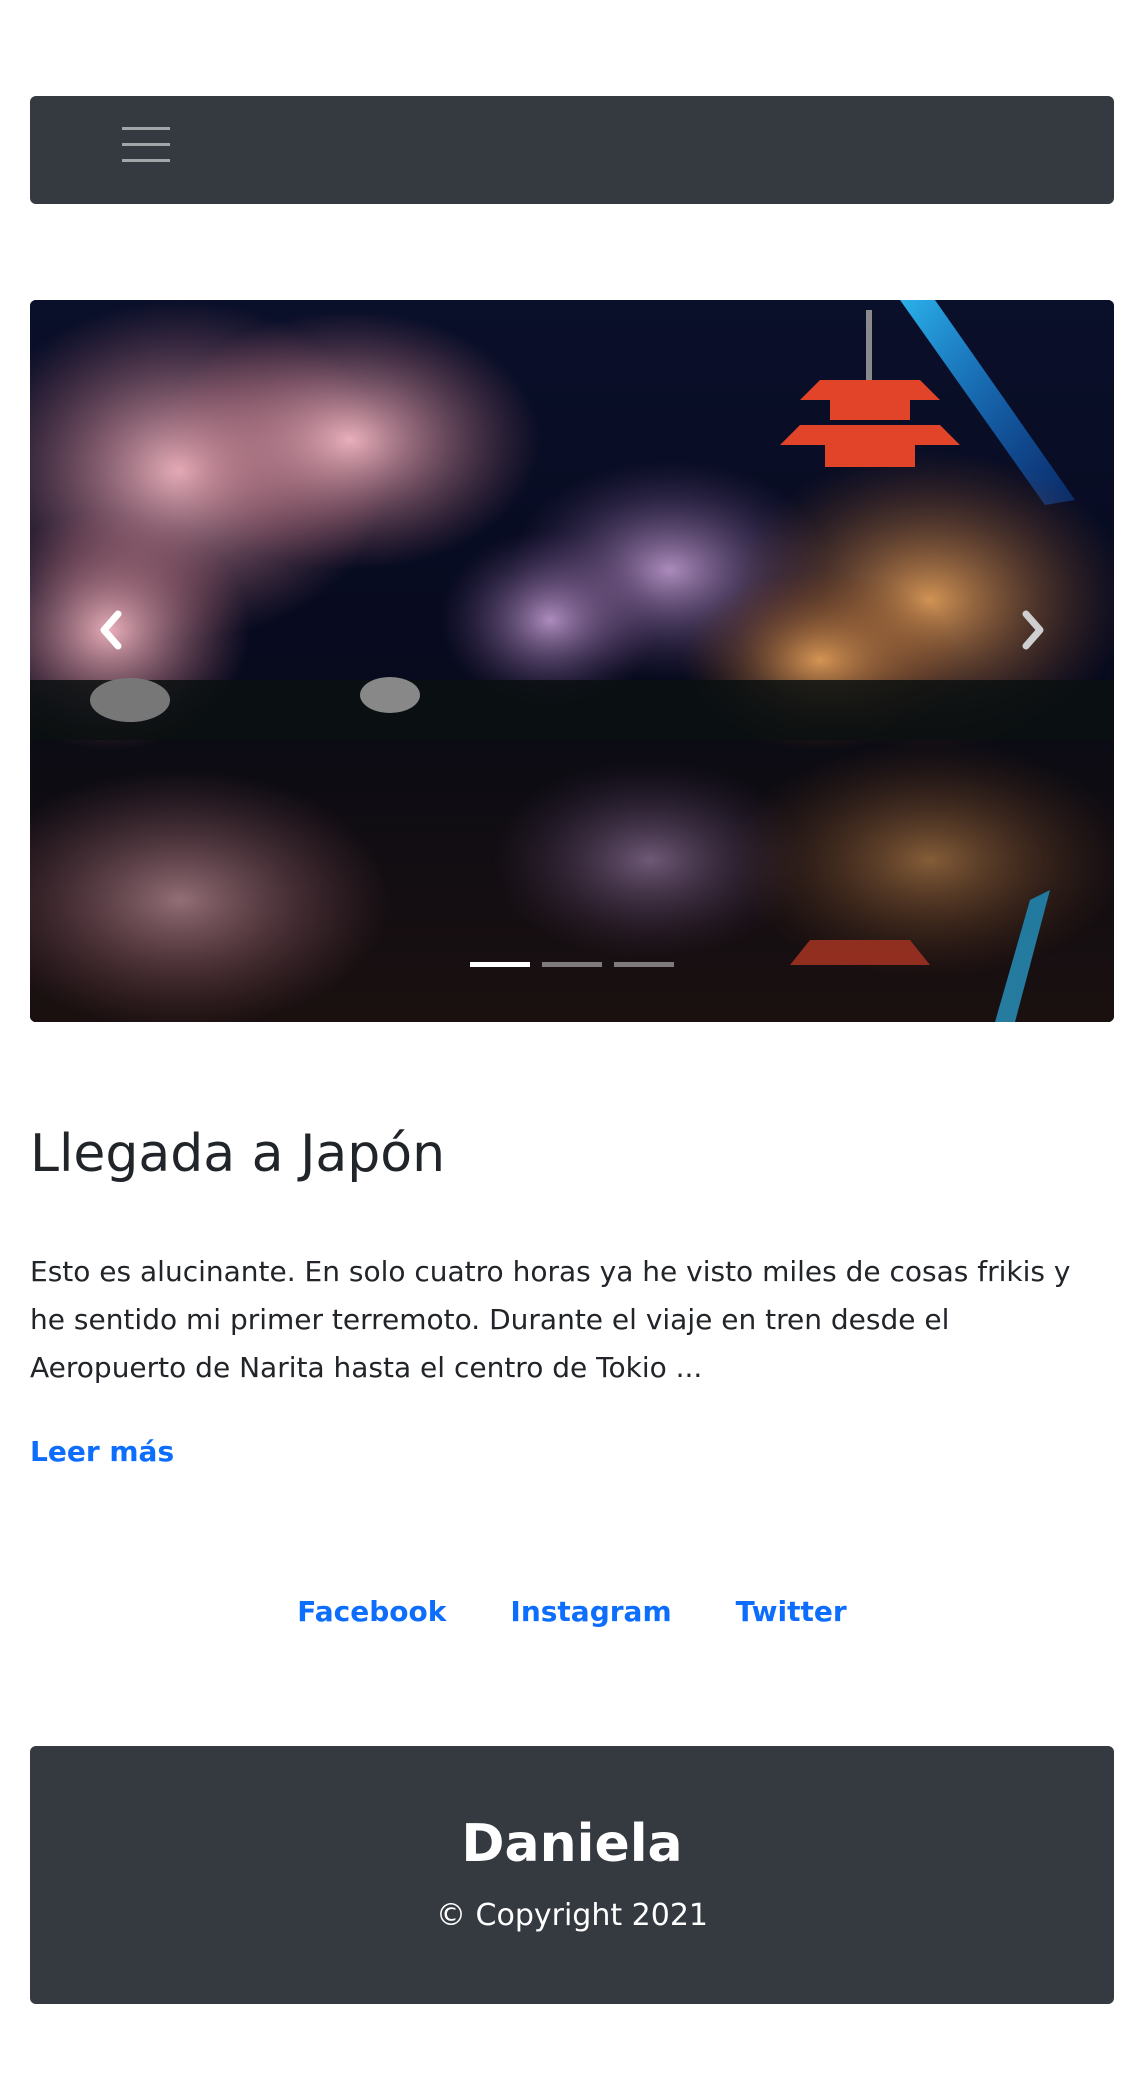 The image size is (1144, 2100). What do you see at coordinates (102, 1452) in the screenshot?
I see `read-more-link: Leer más` at bounding box center [102, 1452].